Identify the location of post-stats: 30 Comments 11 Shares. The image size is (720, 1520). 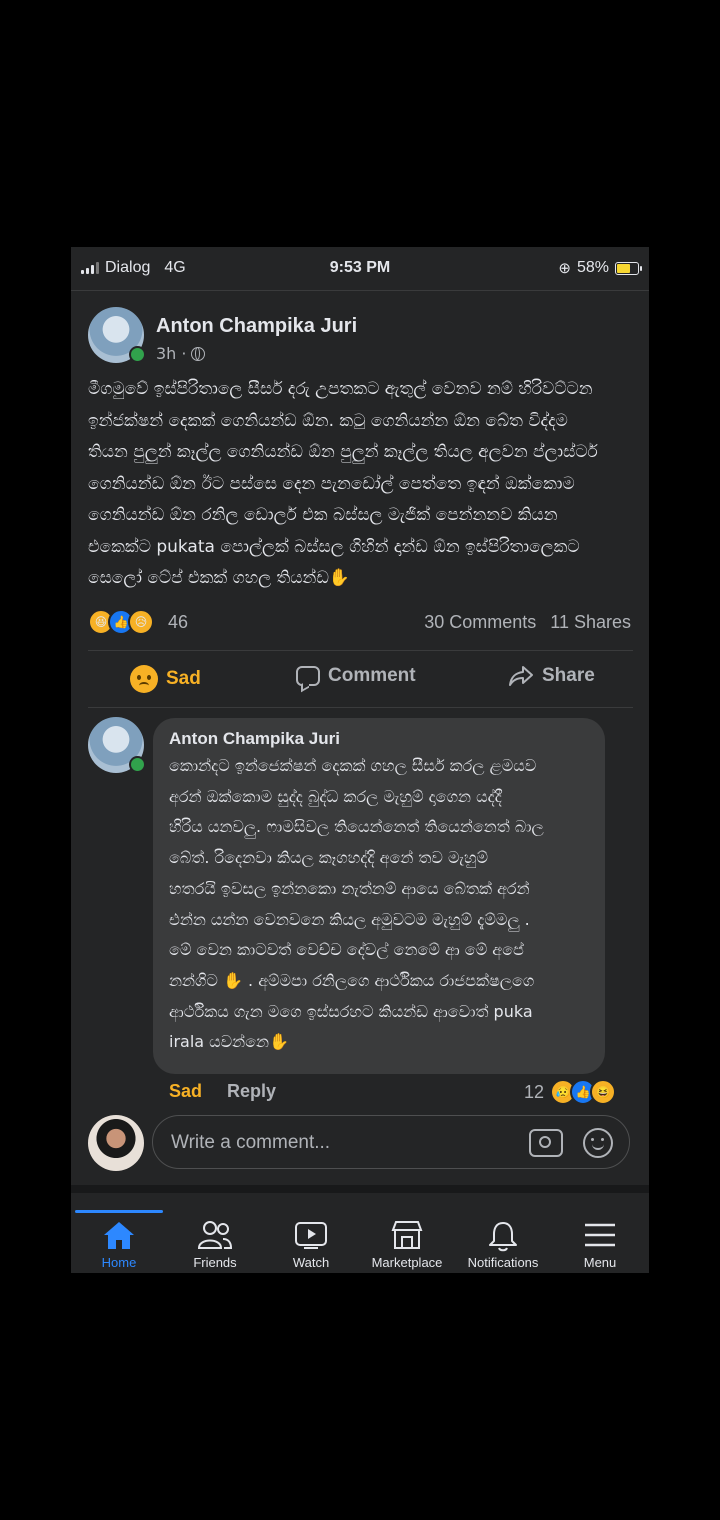
(527, 622).